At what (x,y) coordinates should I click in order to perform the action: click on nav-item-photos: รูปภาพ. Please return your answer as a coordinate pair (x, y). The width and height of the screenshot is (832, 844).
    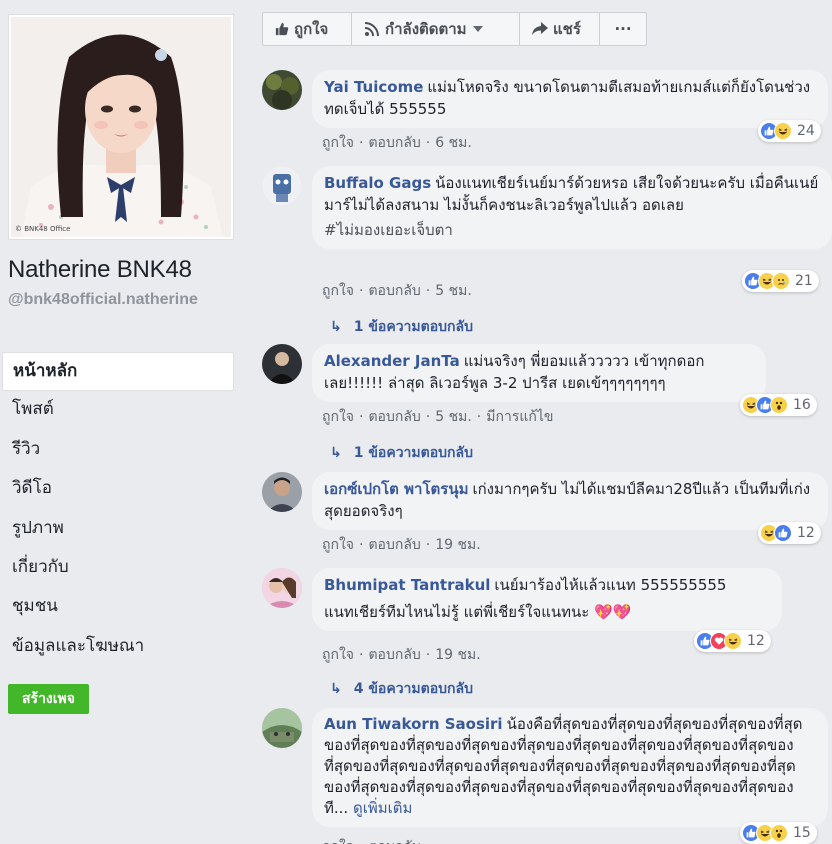
    Looking at the image, I should click on (118, 529).